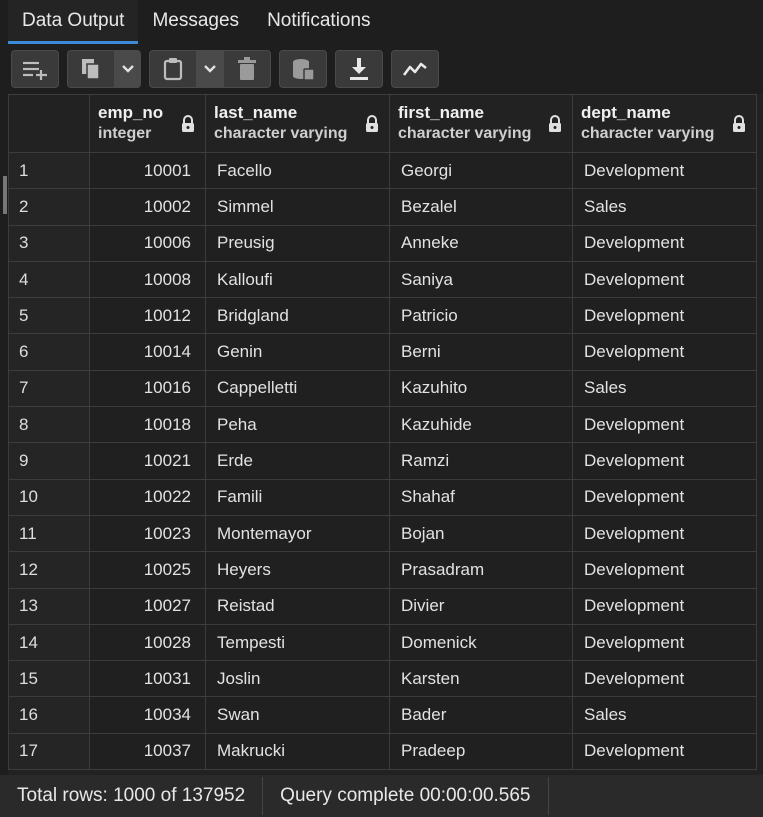 Image resolution: width=763 pixels, height=817 pixels. Describe the element at coordinates (297, 533) in the screenshot. I see `cell-last-name: Montemayor` at that location.